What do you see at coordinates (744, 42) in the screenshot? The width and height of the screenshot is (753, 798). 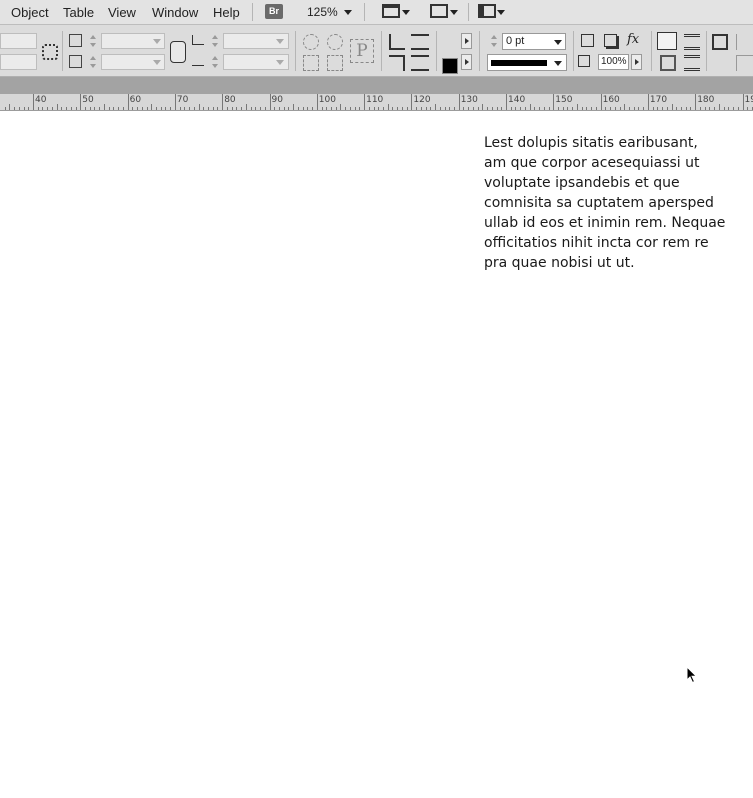 I see `auto-fit-icon` at bounding box center [744, 42].